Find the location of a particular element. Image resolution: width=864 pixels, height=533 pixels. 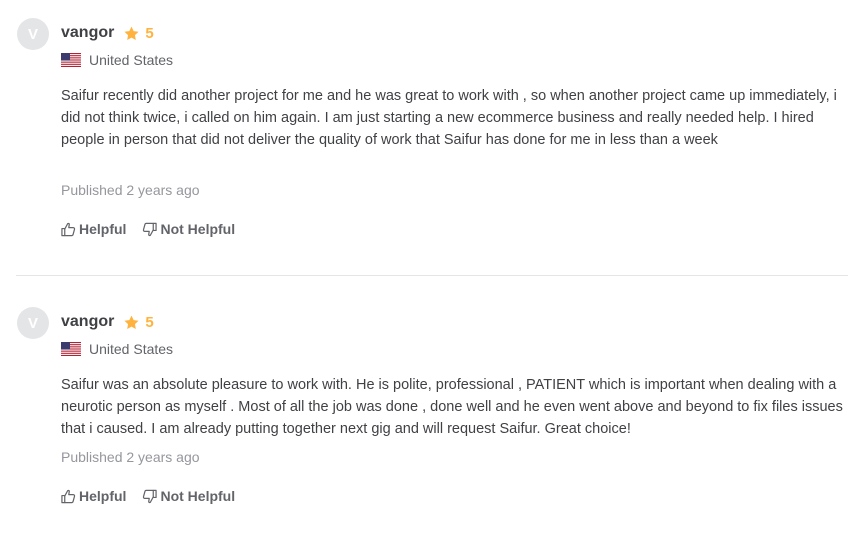

review-divider is located at coordinates (432, 275).